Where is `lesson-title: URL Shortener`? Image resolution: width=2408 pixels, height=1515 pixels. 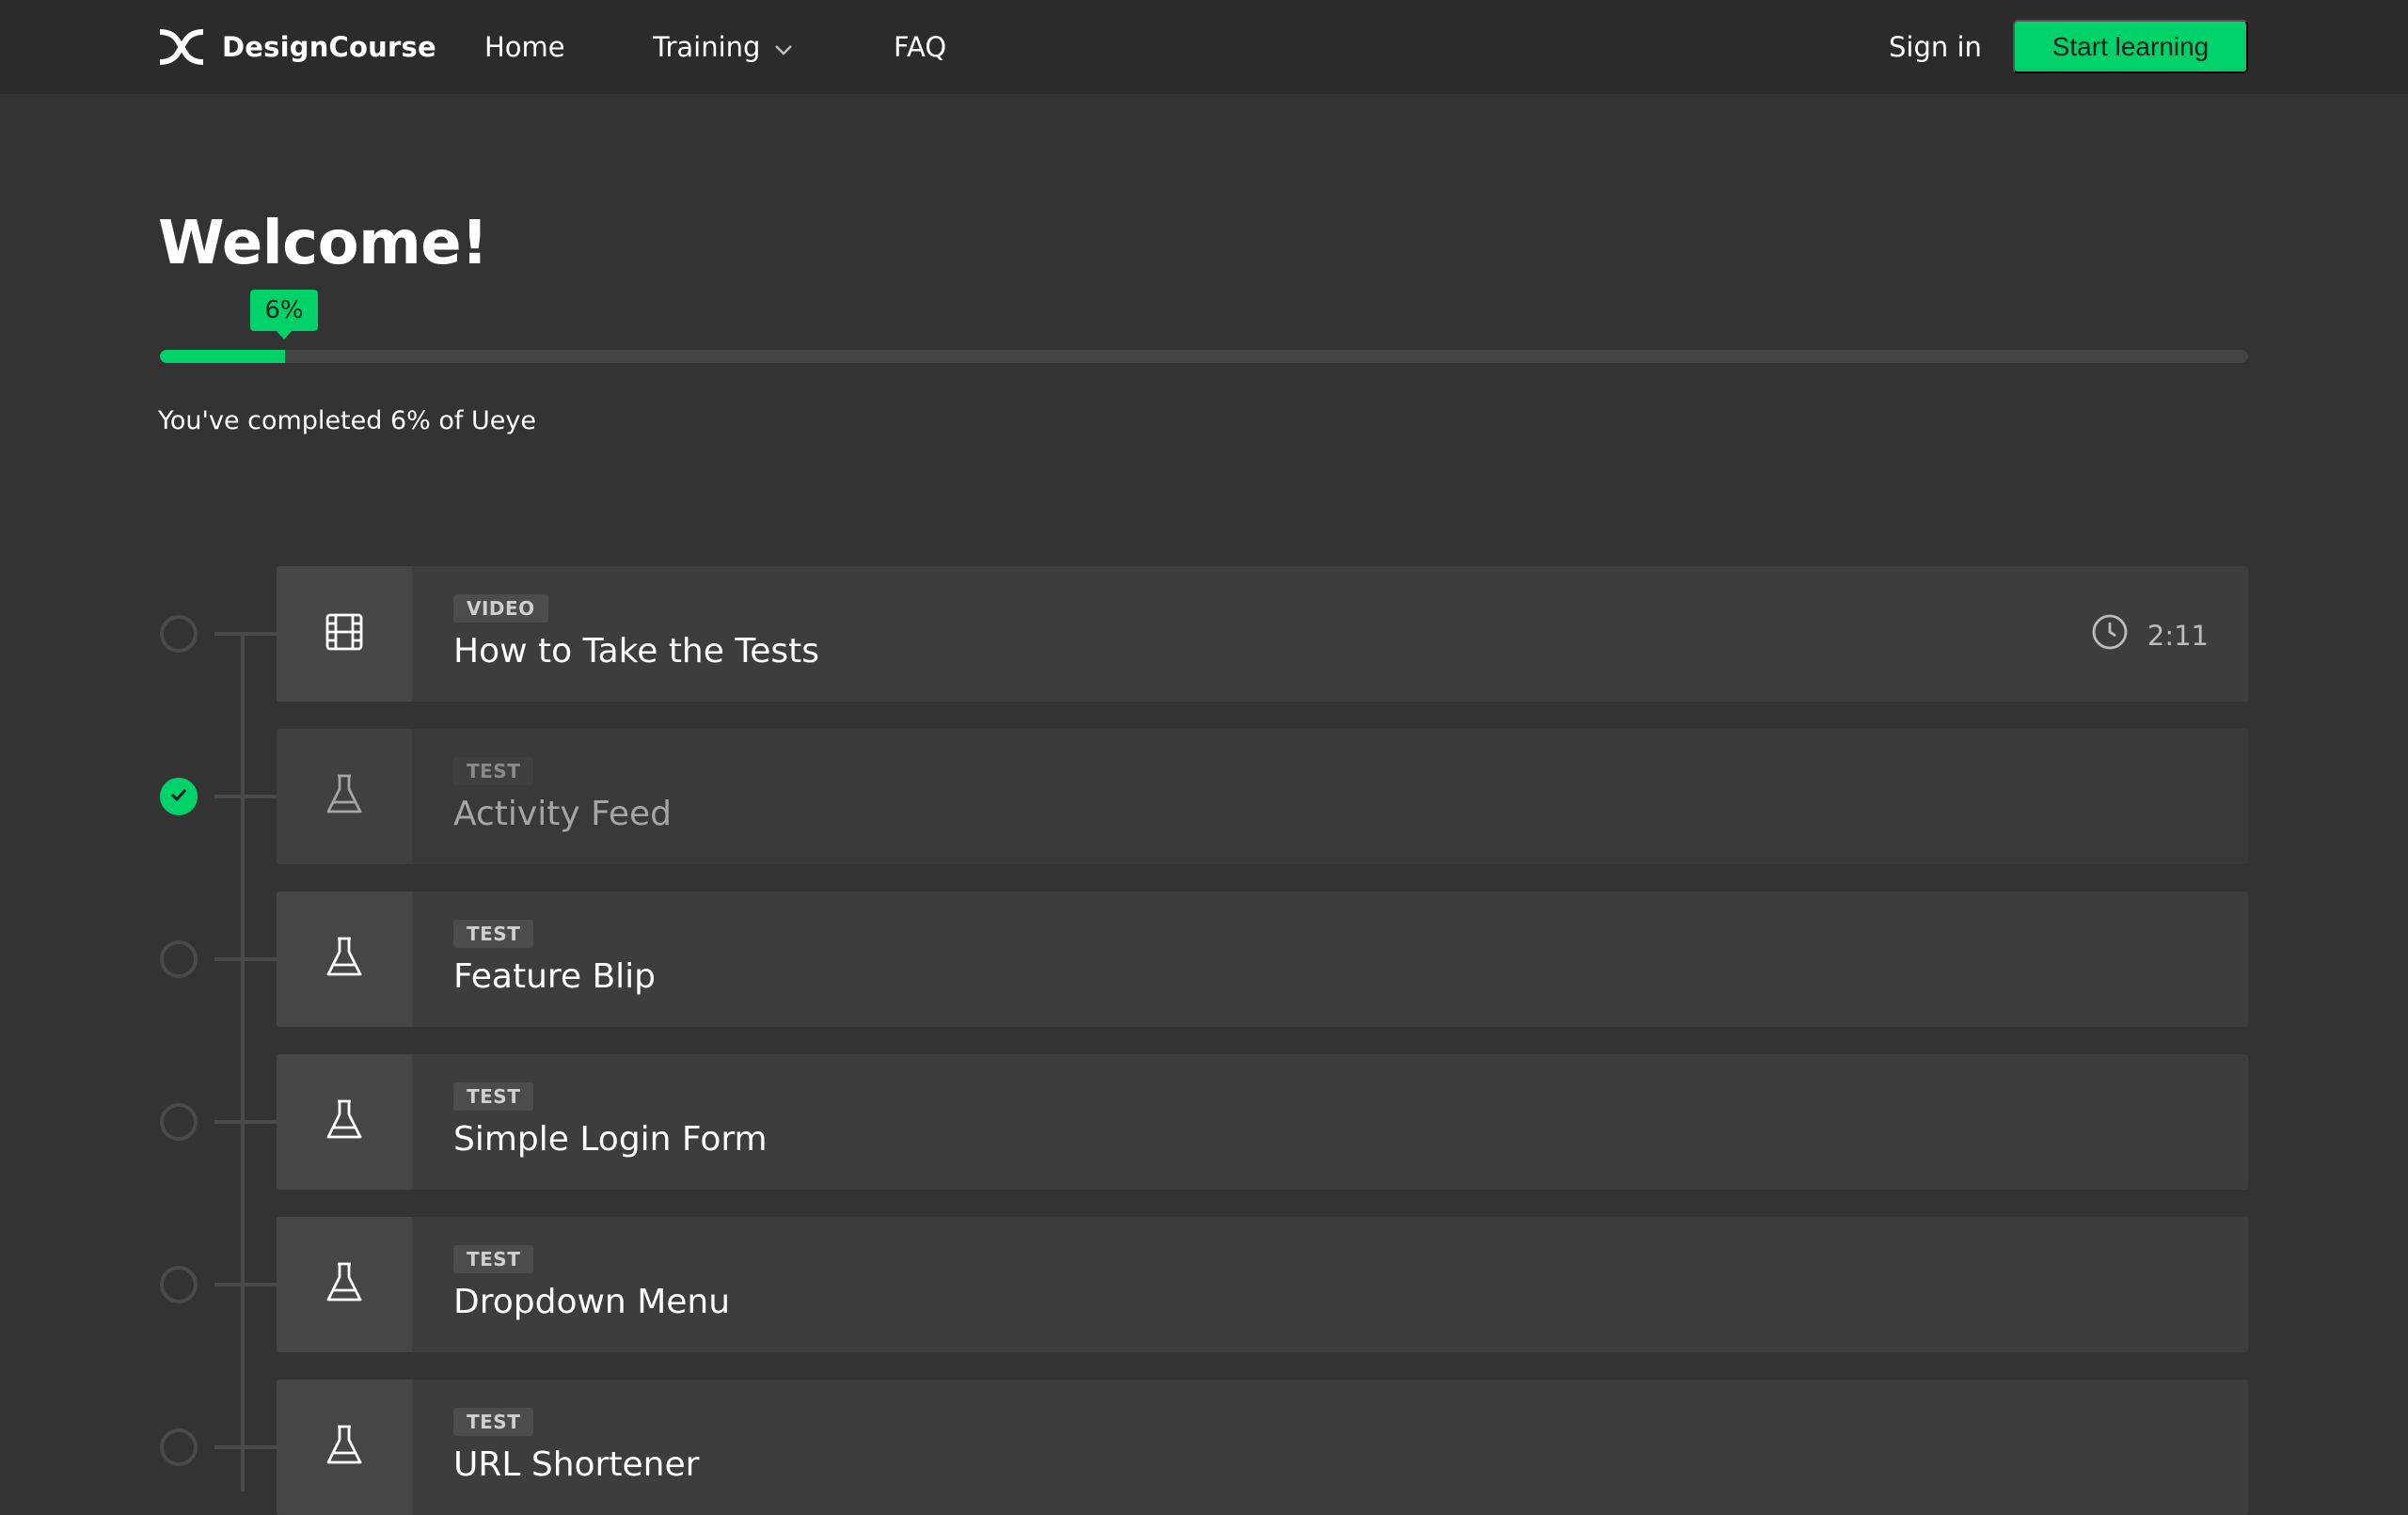
lesson-title: URL Shortener is located at coordinates (576, 1464).